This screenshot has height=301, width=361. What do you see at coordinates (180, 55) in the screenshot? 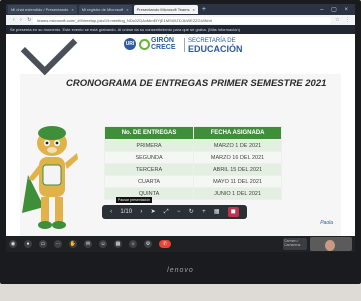
I see `slide-header: URI GIRÓN CRECE SECRETARÍA DE EDUCACIÓN` at bounding box center [180, 55].